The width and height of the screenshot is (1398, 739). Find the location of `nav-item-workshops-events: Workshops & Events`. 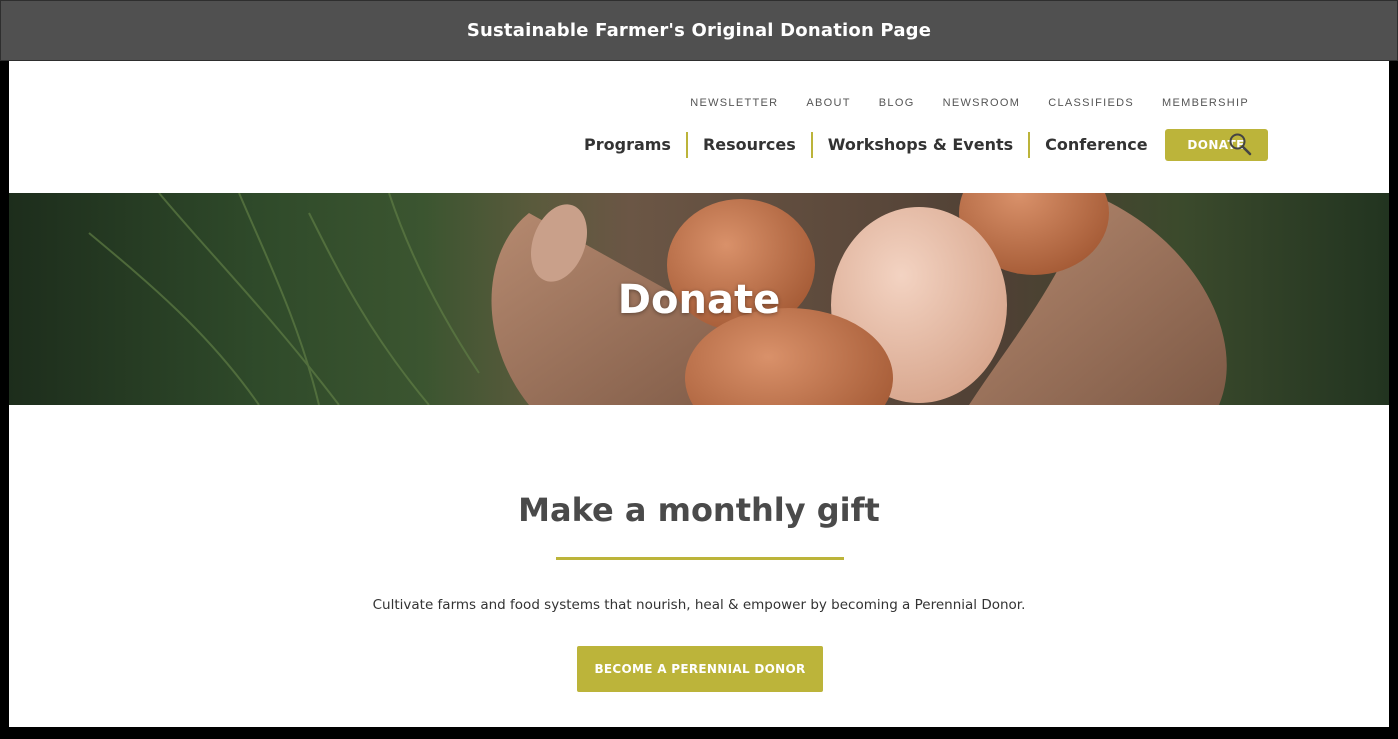

nav-item-workshops-events: Workshops & Events is located at coordinates (920, 145).